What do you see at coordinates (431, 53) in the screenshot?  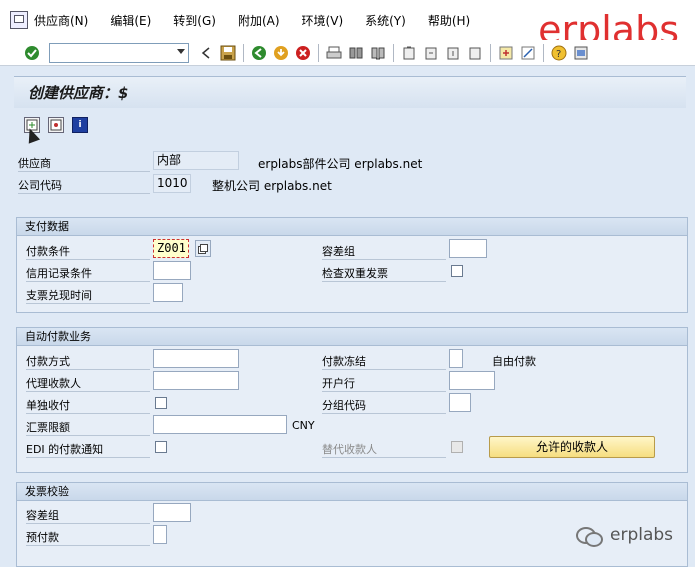 I see `previous-page-icon` at bounding box center [431, 53].